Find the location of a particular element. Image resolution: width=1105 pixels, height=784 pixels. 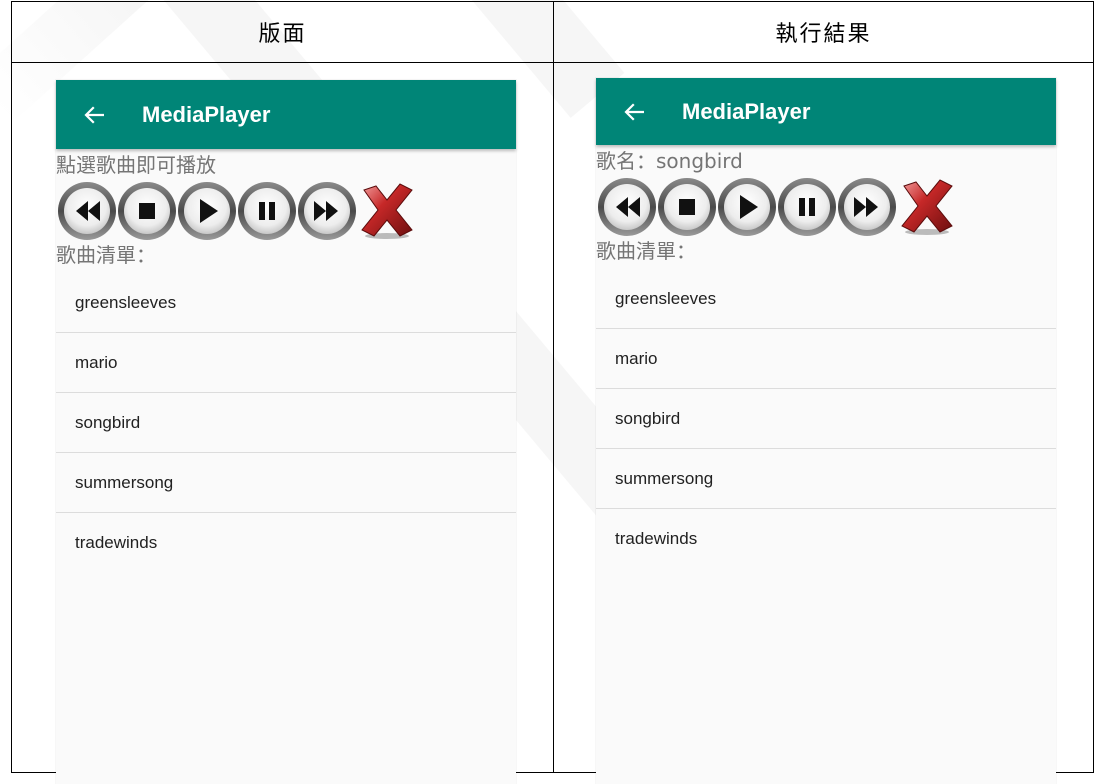

now-playing-text: 歌名：songbird is located at coordinates (669, 161).